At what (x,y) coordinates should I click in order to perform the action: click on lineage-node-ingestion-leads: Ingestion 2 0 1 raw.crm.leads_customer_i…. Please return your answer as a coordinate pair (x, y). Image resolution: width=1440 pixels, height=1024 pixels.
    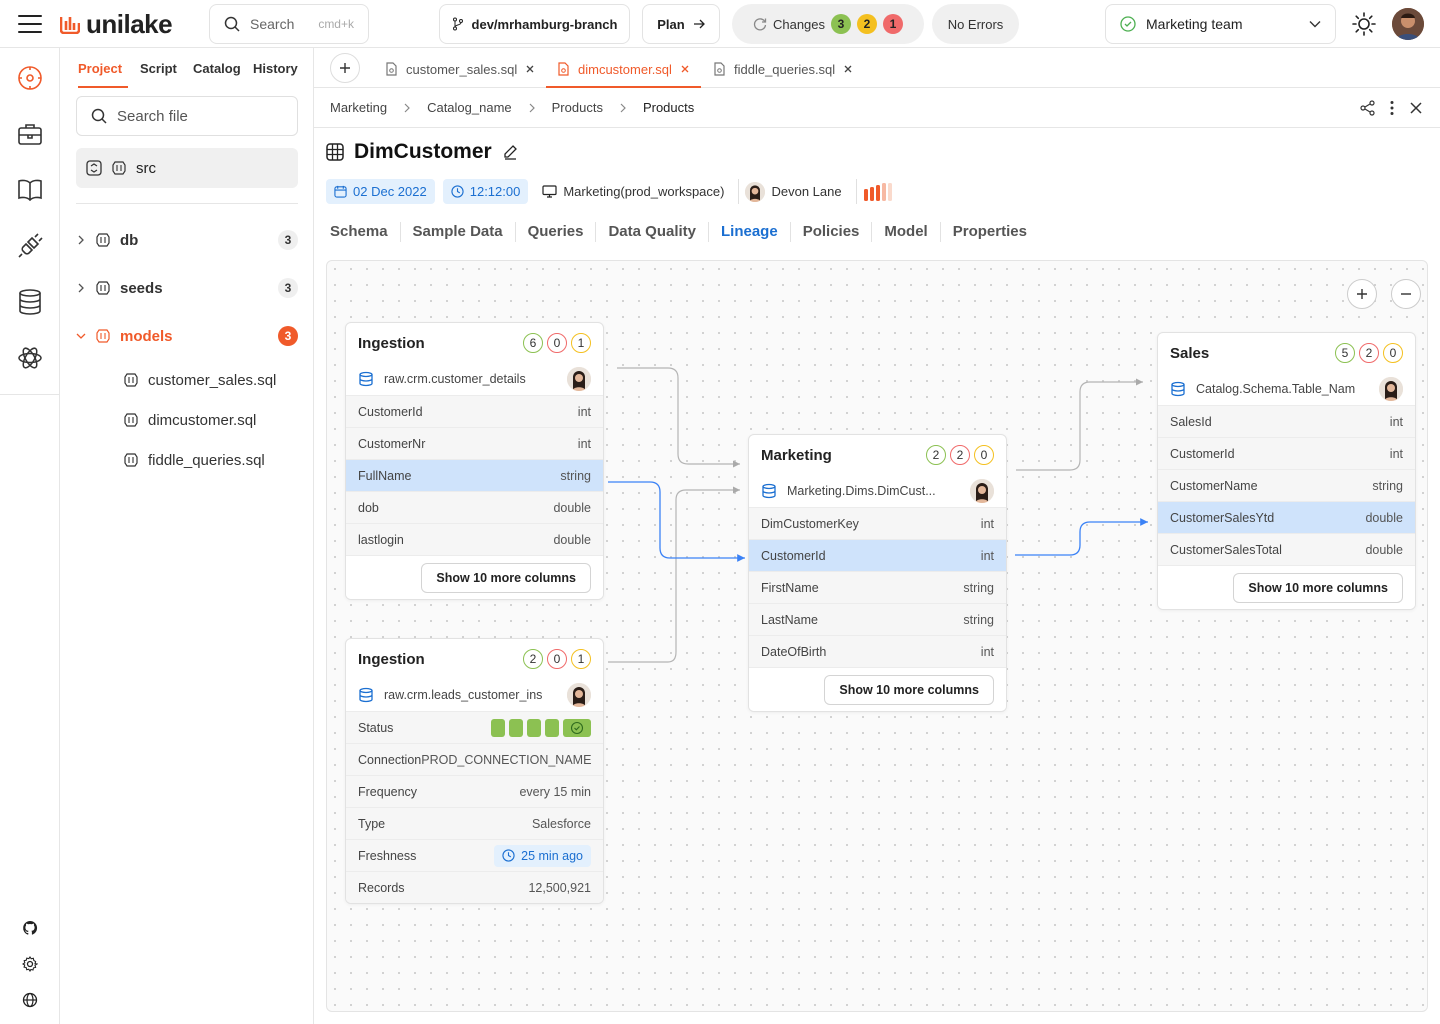
    Looking at the image, I should click on (474, 771).